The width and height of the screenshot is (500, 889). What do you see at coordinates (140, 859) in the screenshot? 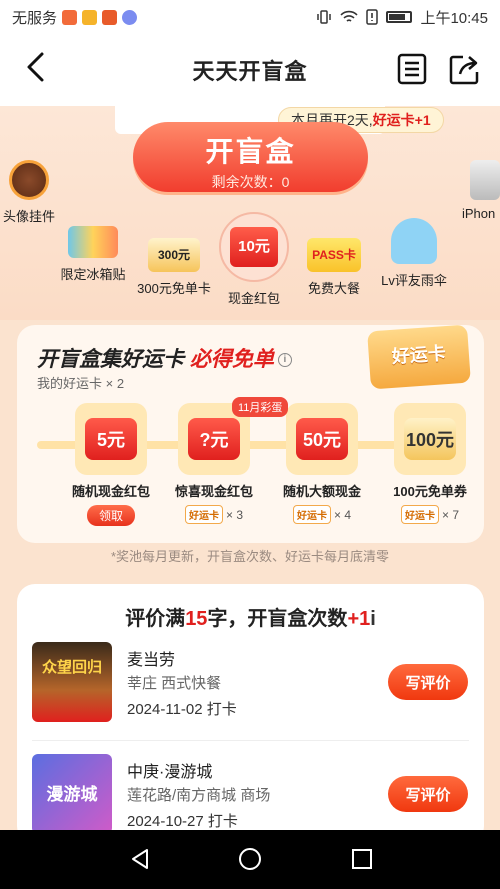
I see `nav-back-icon` at bounding box center [140, 859].